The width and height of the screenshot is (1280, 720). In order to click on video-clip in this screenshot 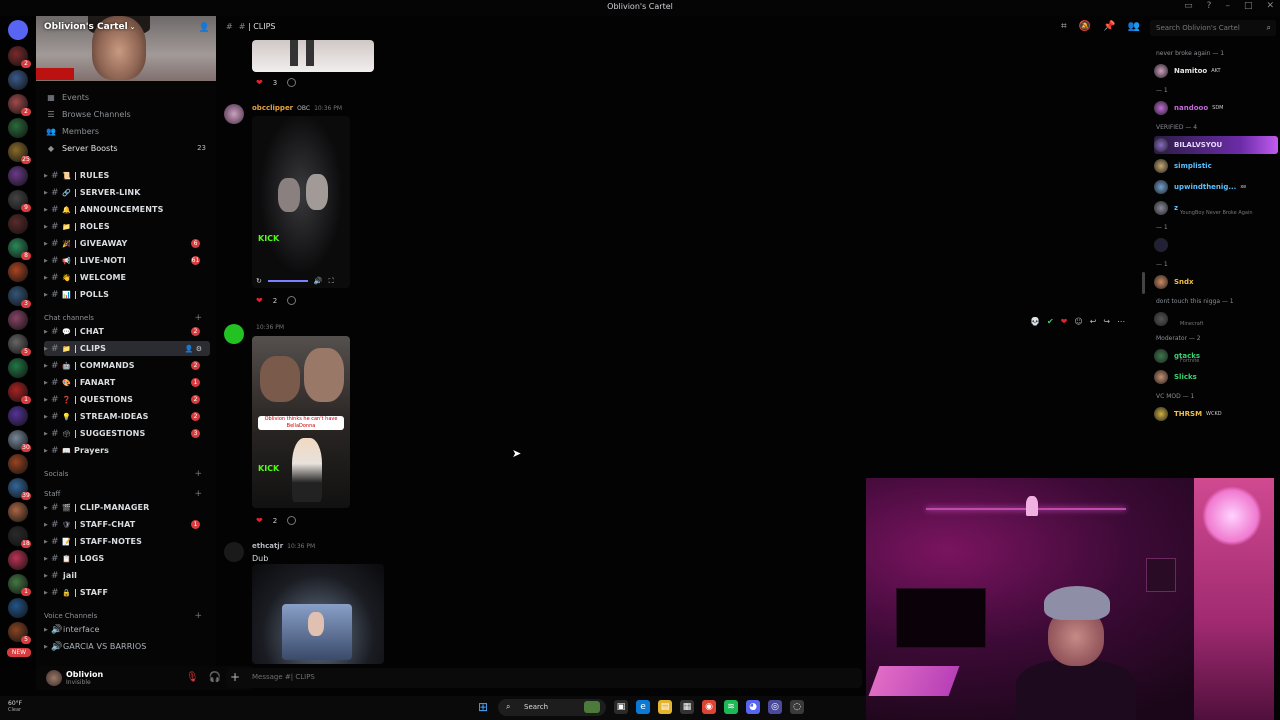, I will do `click(318, 614)`.